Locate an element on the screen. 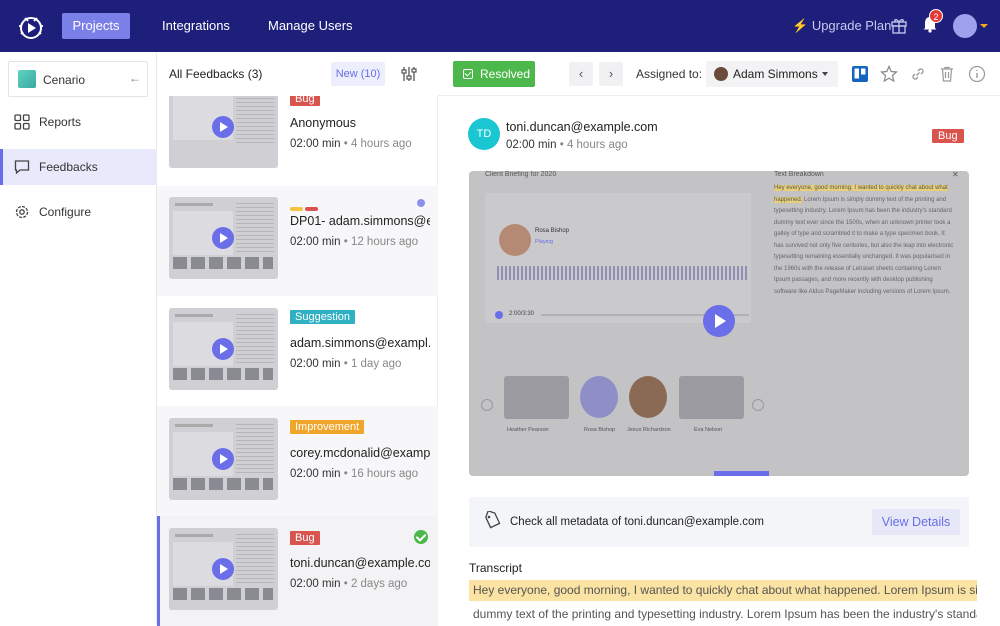 The height and width of the screenshot is (626, 1000). close-icon: ✕ is located at coordinates (955, 175).